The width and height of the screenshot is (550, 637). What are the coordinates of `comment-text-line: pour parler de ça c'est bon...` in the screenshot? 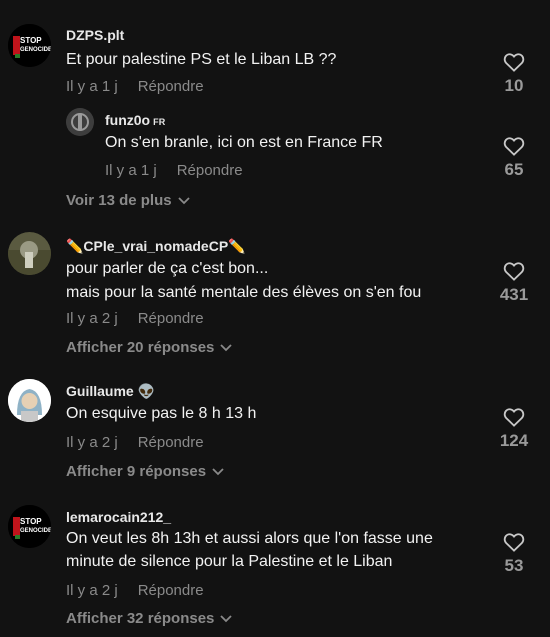 It's located at (167, 268).